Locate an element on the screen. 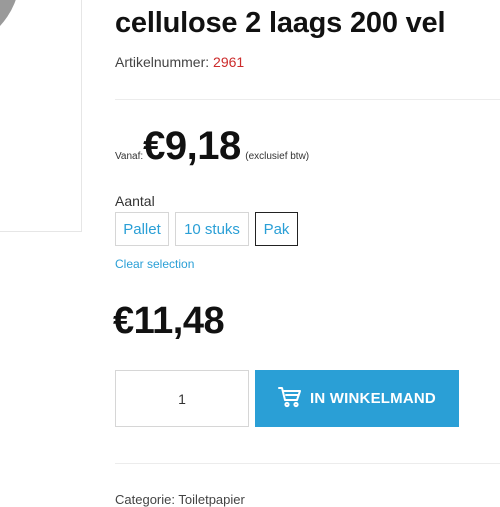  product-title: cellulose 2 laags 200 vel is located at coordinates (280, 23).